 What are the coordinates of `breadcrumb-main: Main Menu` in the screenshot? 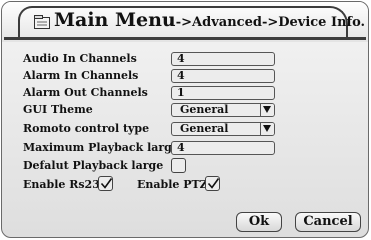 It's located at (115, 20).